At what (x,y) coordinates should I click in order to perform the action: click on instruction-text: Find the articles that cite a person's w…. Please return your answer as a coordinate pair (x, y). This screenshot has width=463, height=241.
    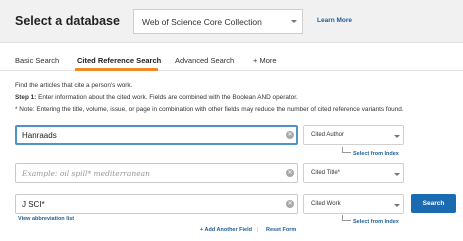
    Looking at the image, I should click on (74, 85).